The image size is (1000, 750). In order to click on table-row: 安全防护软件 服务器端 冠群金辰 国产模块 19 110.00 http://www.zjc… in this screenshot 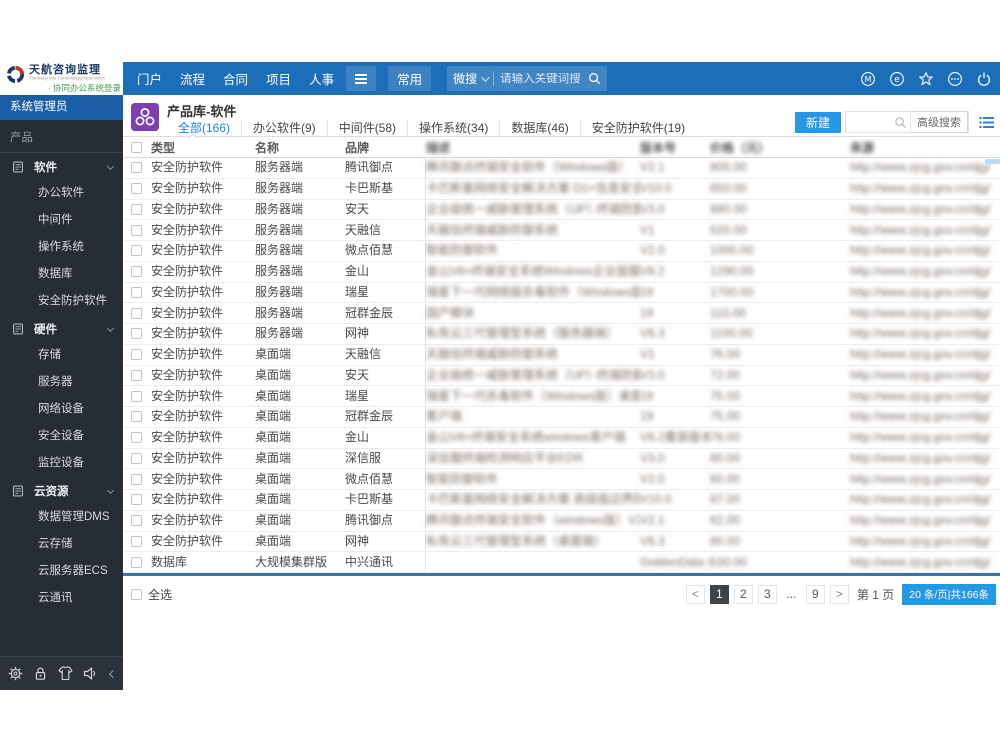, I will do `click(561, 313)`.